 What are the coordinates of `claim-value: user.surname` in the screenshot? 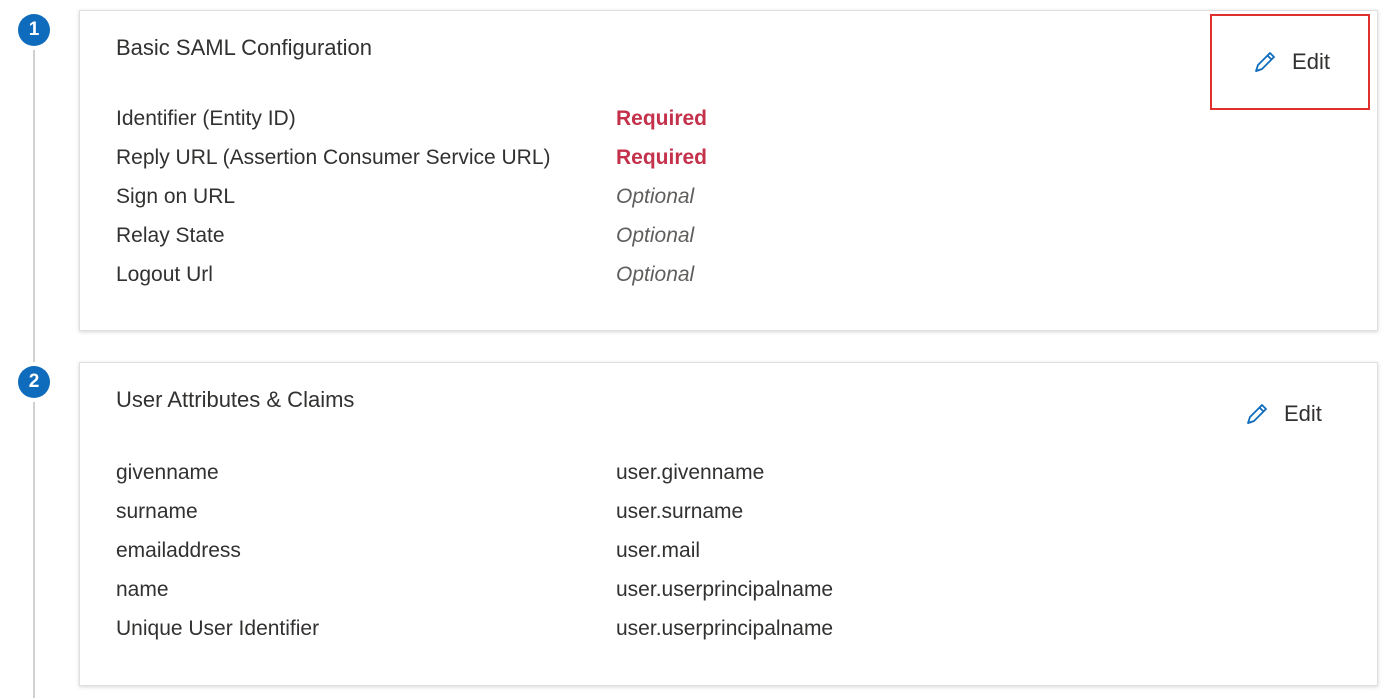 It's located at (680, 511).